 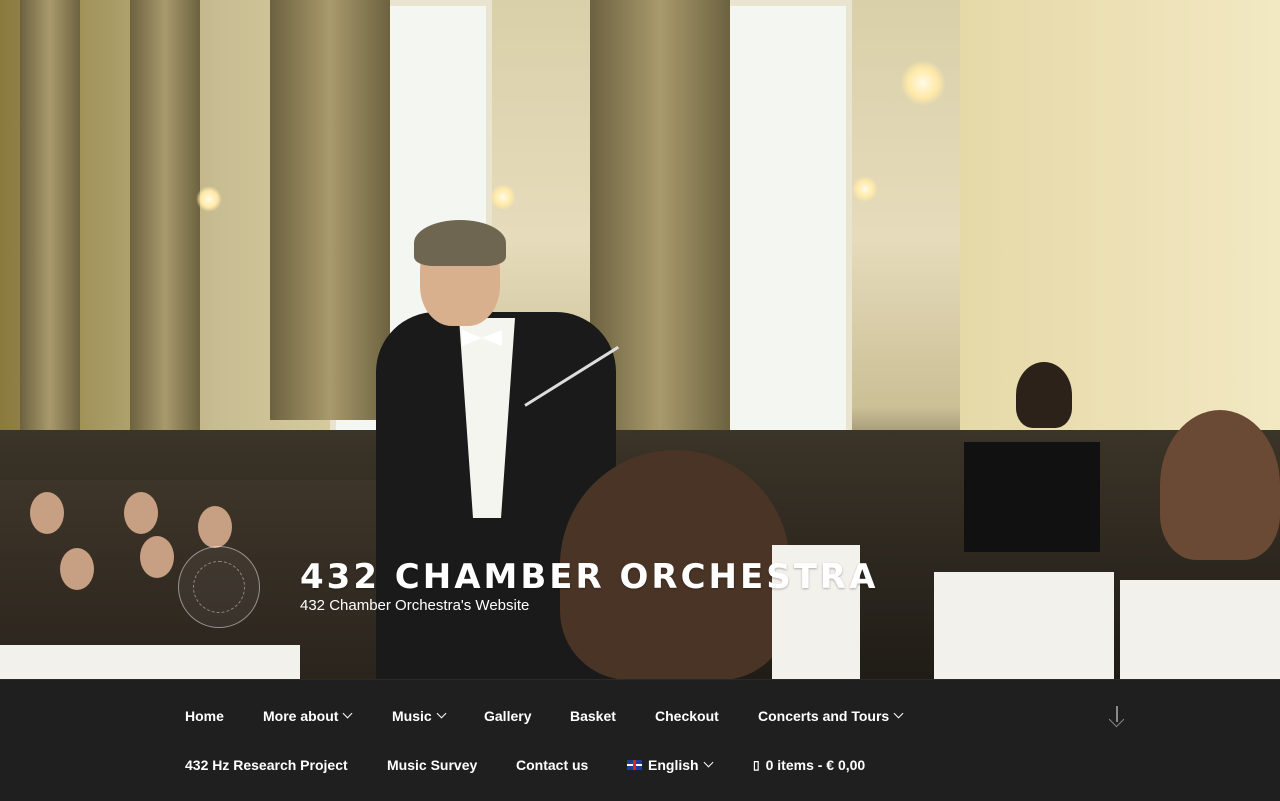 I want to click on menu-item-basket: Basket, so click(x=593, y=715).